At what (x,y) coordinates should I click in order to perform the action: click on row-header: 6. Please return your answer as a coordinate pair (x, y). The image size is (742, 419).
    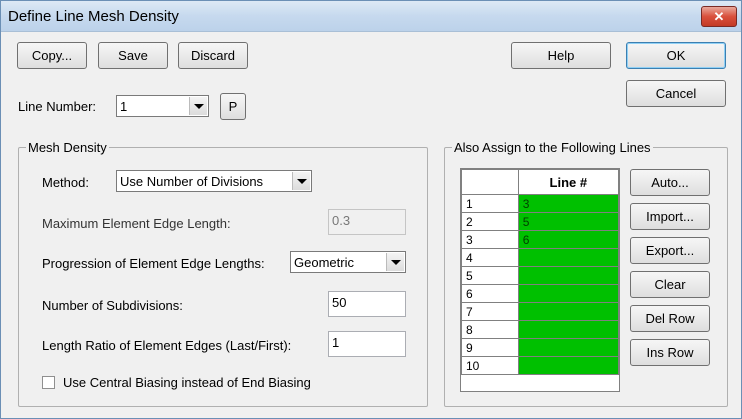
    Looking at the image, I should click on (490, 293).